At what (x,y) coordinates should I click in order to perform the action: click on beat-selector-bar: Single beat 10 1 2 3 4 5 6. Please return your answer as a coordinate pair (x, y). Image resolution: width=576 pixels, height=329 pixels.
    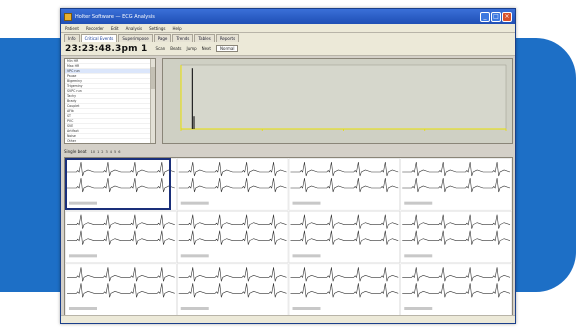
    Looking at the image, I should click on (288, 151).